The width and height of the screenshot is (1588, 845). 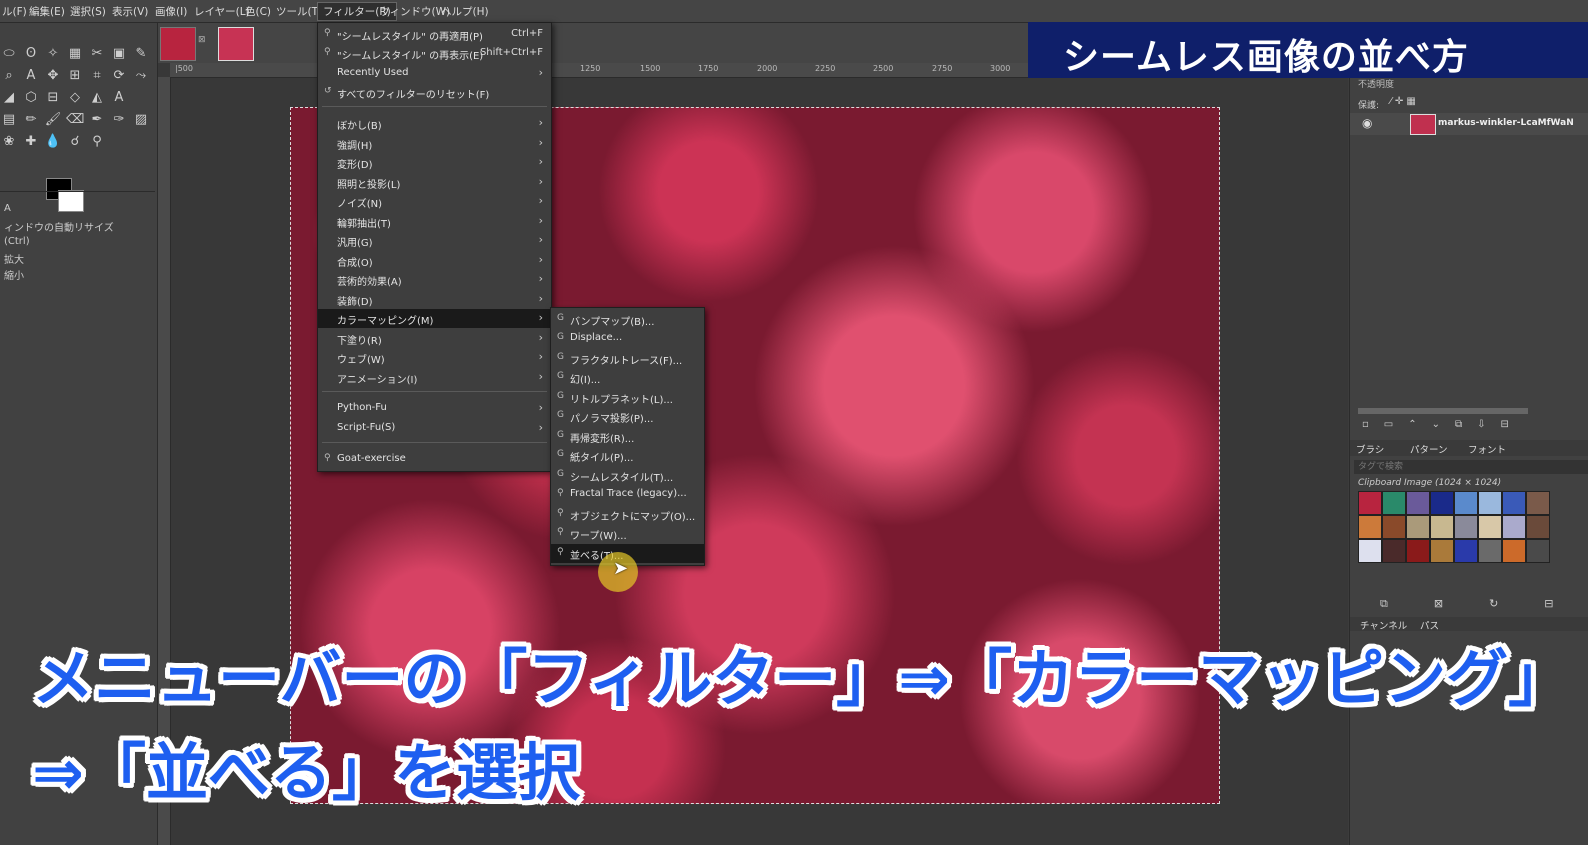 What do you see at coordinates (9, 54) in the screenshot?
I see `rect-select-icon: ⬭` at bounding box center [9, 54].